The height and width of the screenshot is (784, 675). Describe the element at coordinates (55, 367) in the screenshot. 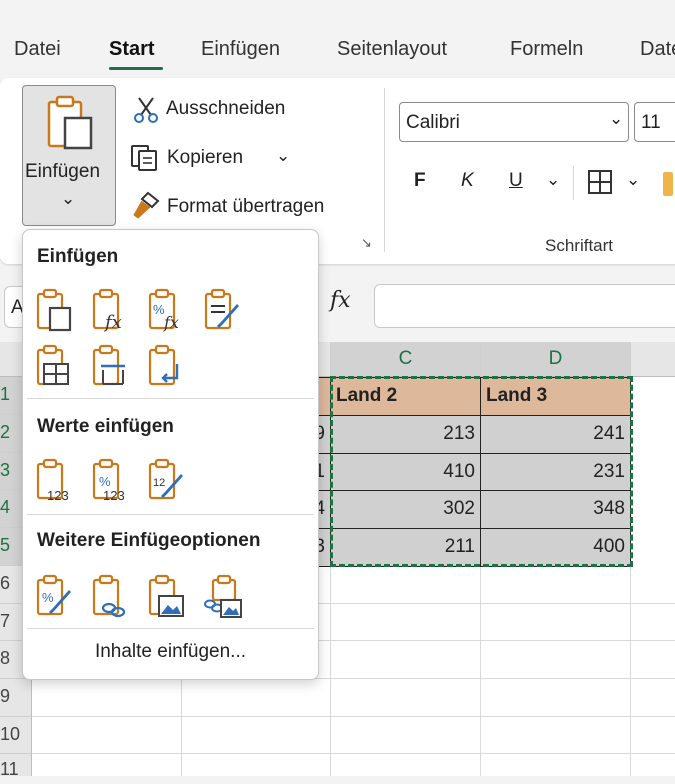

I see `paste-no-borders-icon` at that location.